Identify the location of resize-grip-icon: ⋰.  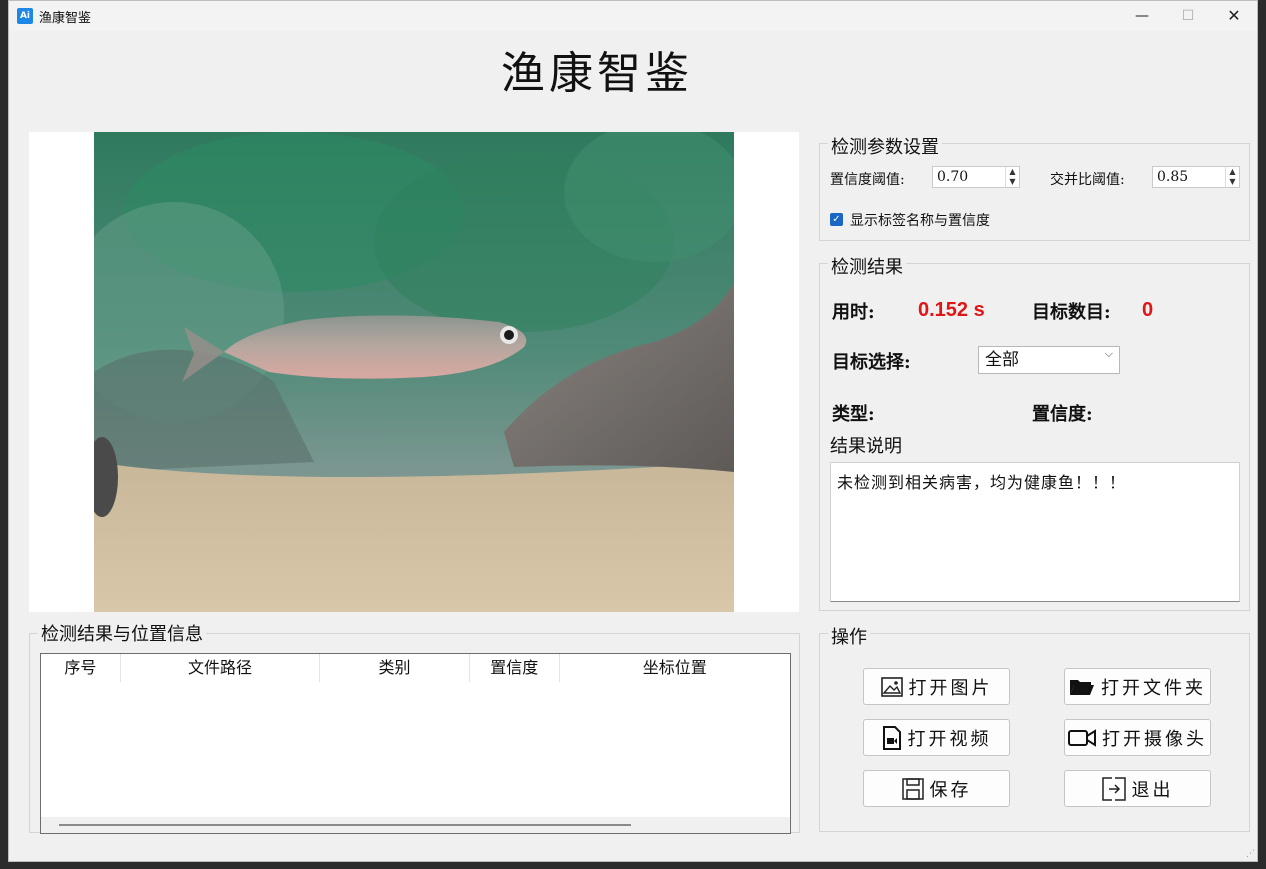
(1250, 854).